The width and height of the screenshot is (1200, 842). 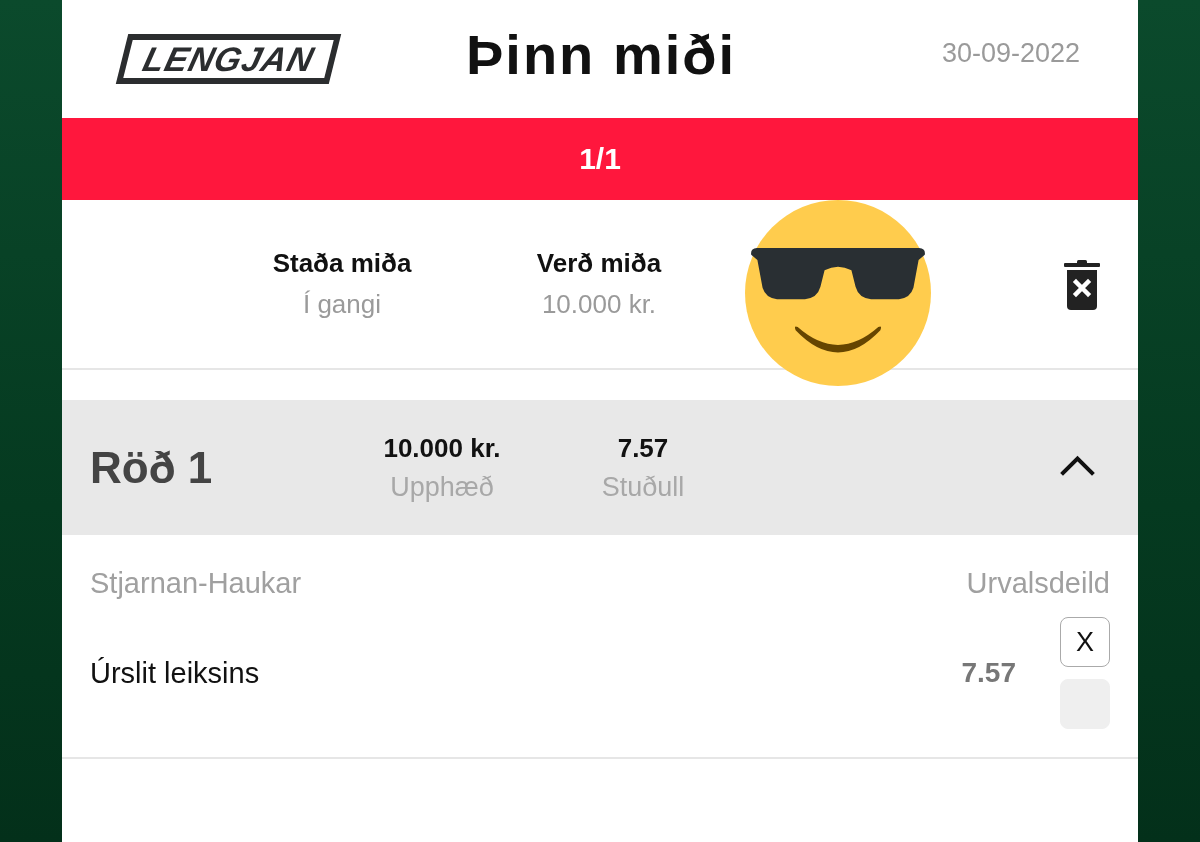 What do you see at coordinates (599, 304) in the screenshot?
I see `stat-value: 10.000 kr.` at bounding box center [599, 304].